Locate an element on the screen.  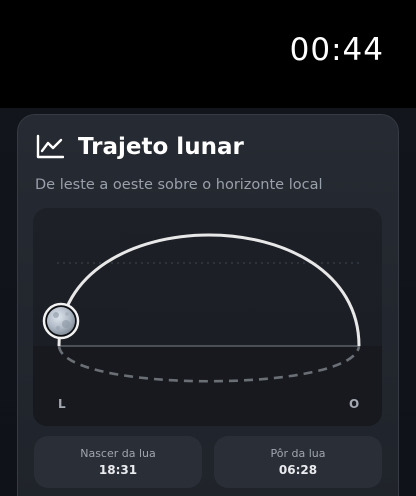
card-subtitle: De leste a oeste sobre o horizonte local is located at coordinates (179, 185).